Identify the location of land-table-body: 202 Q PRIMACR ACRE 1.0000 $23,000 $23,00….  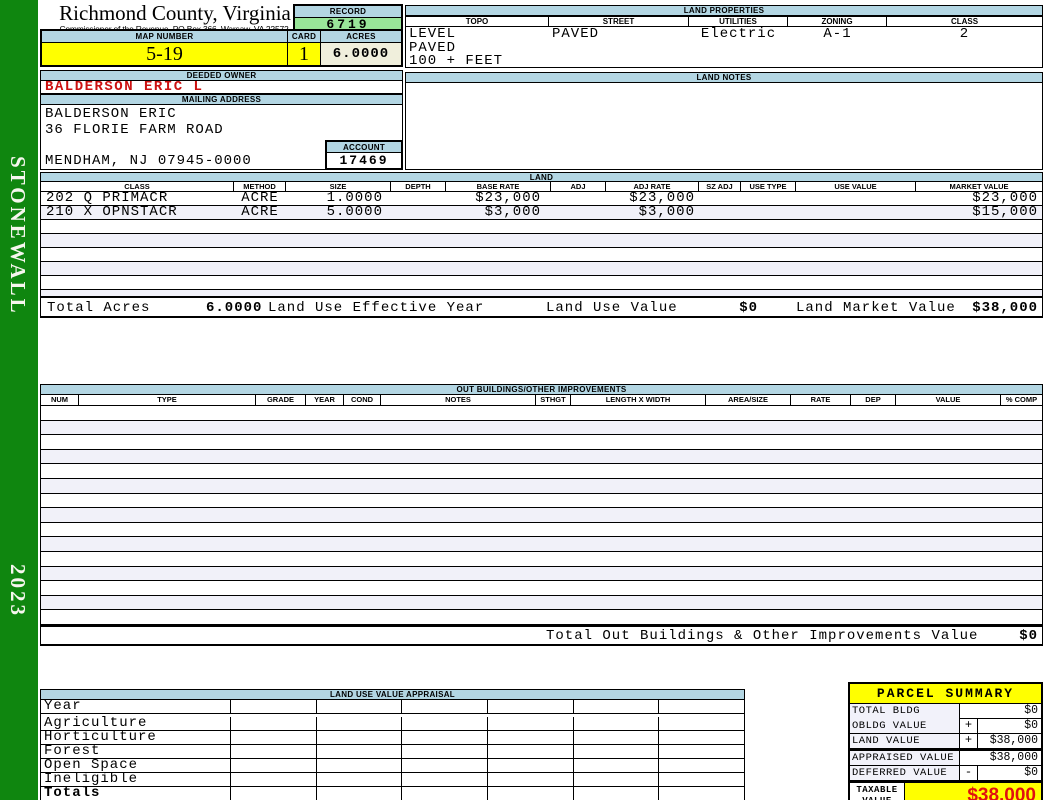
(541, 247).